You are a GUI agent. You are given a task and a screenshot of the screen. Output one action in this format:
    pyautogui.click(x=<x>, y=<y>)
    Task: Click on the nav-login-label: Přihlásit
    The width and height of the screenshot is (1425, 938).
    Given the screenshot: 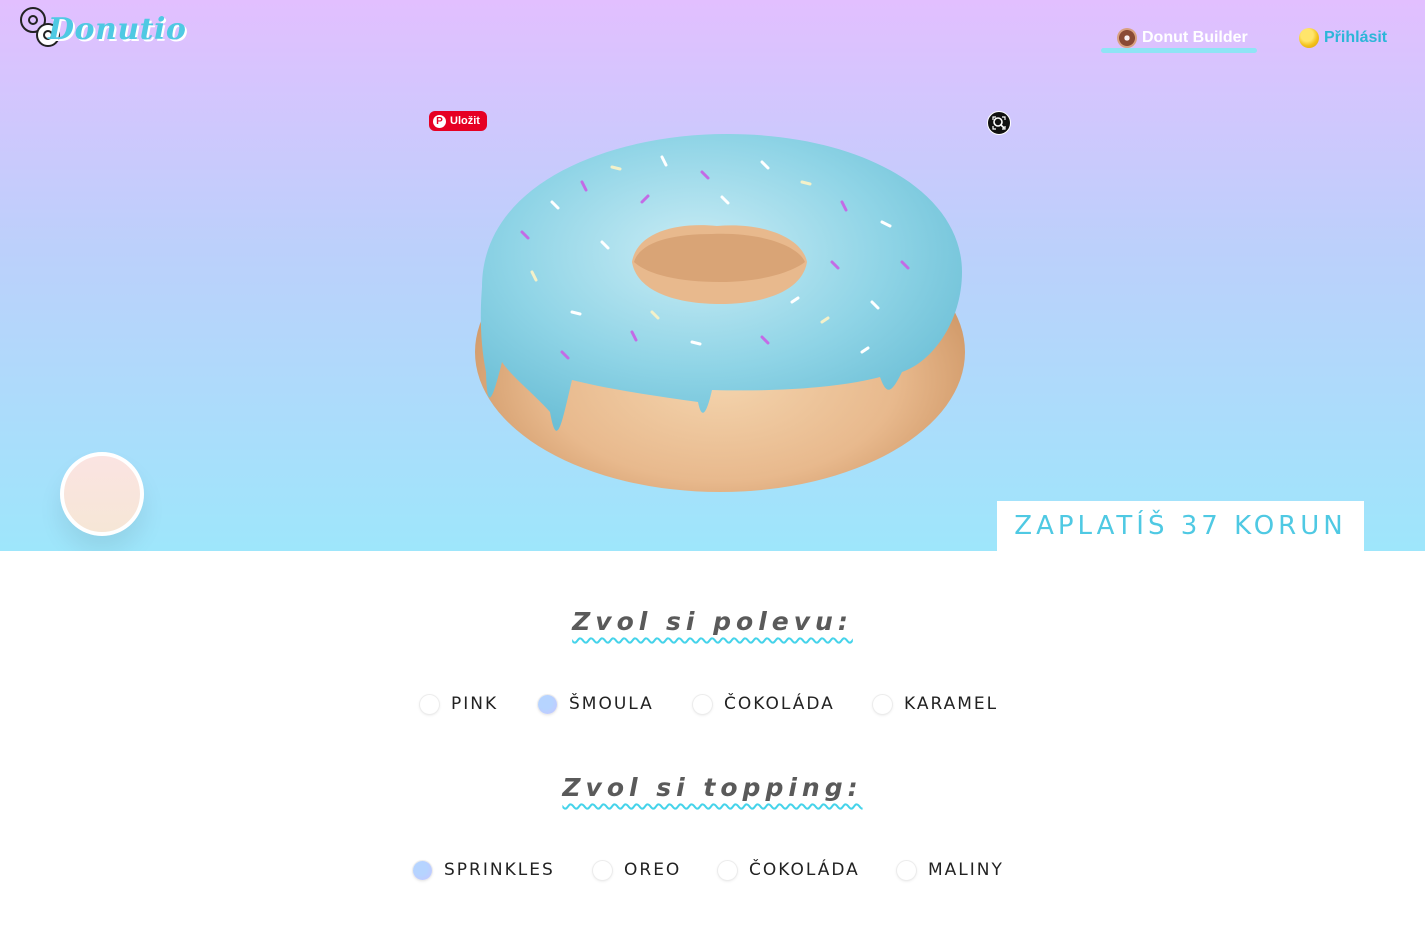 What is the action you would take?
    pyautogui.click(x=1356, y=37)
    